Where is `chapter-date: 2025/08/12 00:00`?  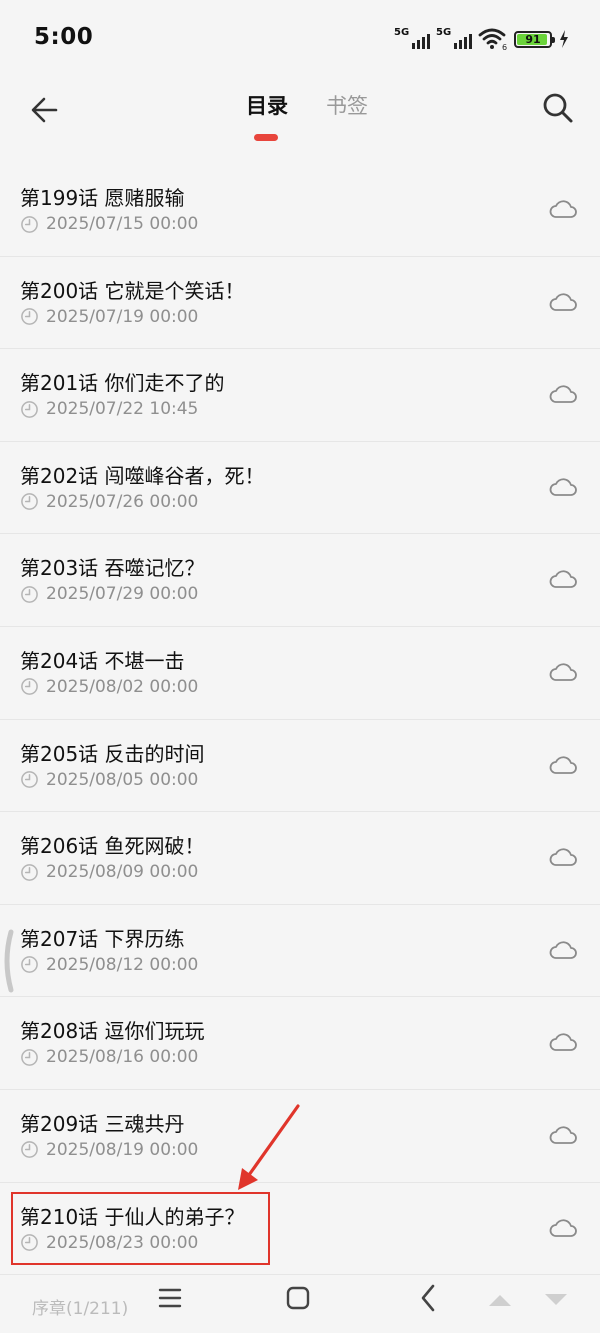 chapter-date: 2025/08/12 00:00 is located at coordinates (122, 964).